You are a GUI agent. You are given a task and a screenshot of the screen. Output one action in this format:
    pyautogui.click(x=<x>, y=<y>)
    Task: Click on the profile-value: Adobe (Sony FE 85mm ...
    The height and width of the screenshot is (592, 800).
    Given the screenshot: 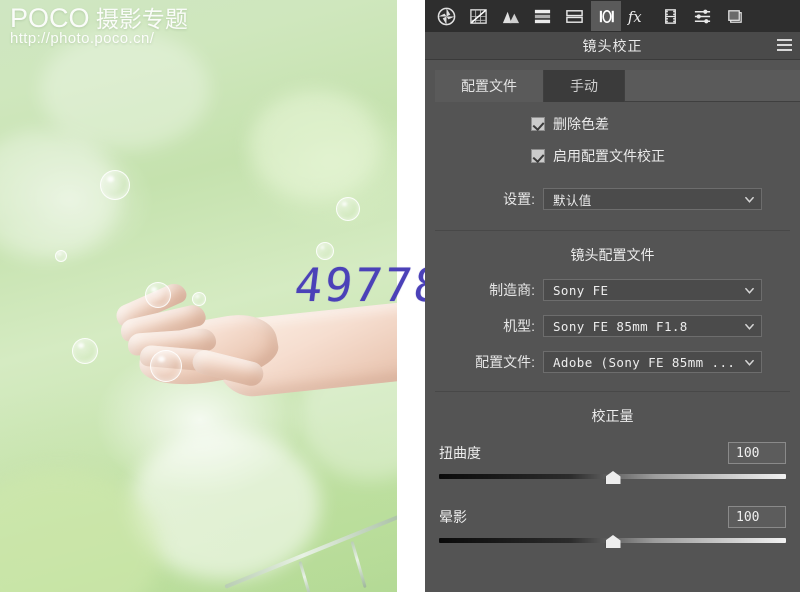 What is the action you would take?
    pyautogui.click(x=644, y=362)
    